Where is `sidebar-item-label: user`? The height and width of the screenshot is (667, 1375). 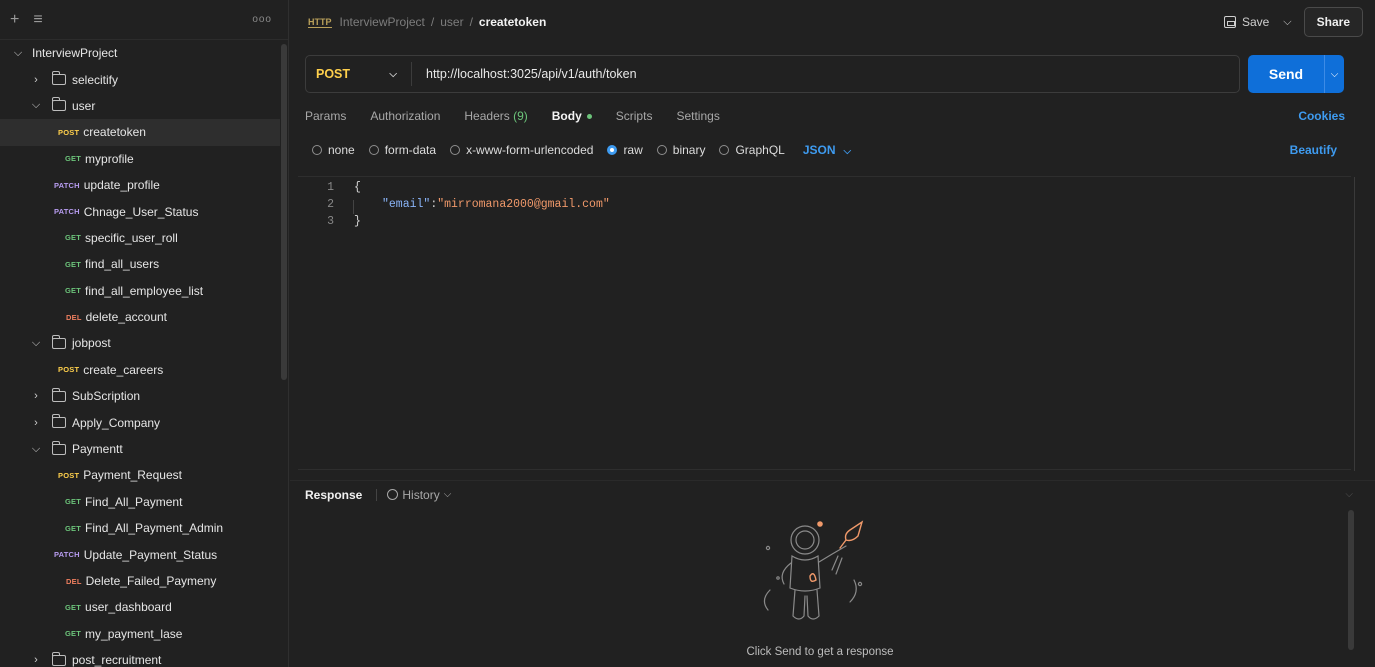
sidebar-item-label: user is located at coordinates (84, 105).